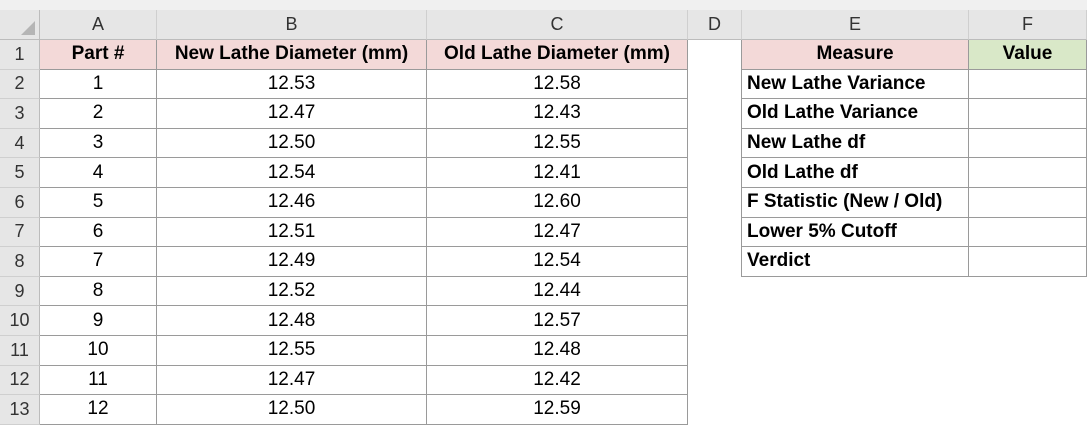 Image resolution: width=1087 pixels, height=425 pixels. I want to click on measure-label-cell: Old Lathe df, so click(855, 173).